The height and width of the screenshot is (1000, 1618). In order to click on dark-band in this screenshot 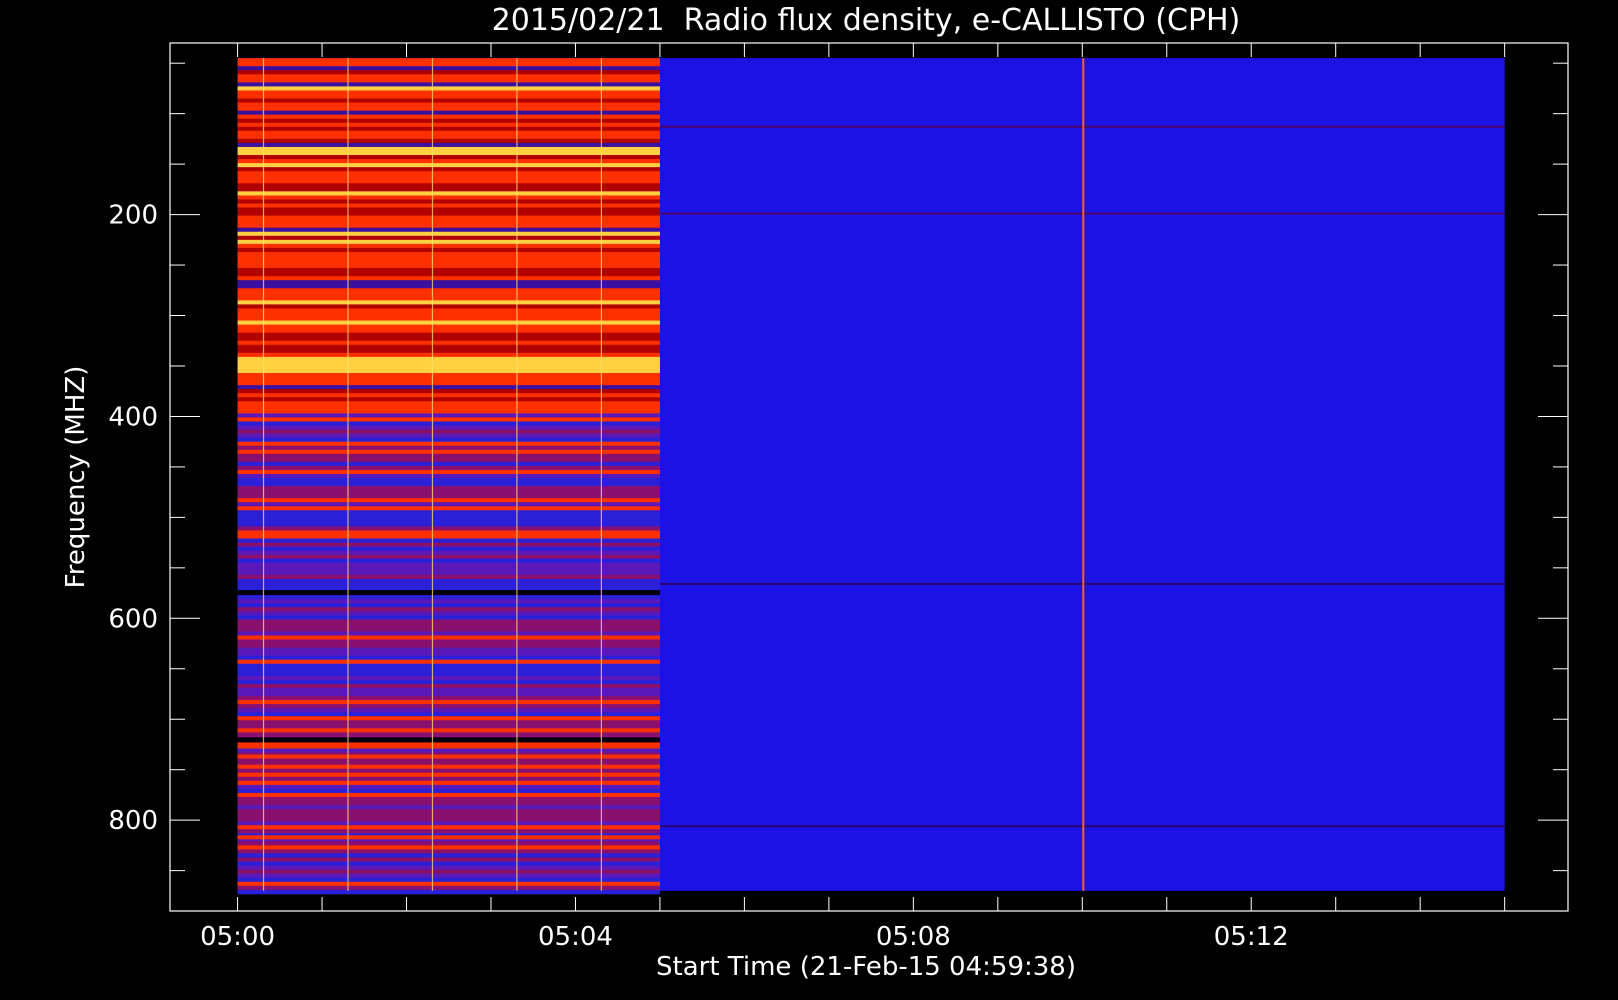, I will do `click(448, 740)`.